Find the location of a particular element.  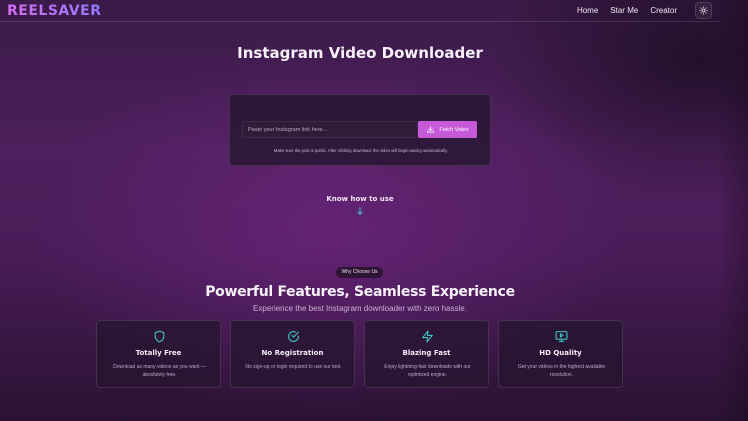

download-icon is located at coordinates (431, 129).